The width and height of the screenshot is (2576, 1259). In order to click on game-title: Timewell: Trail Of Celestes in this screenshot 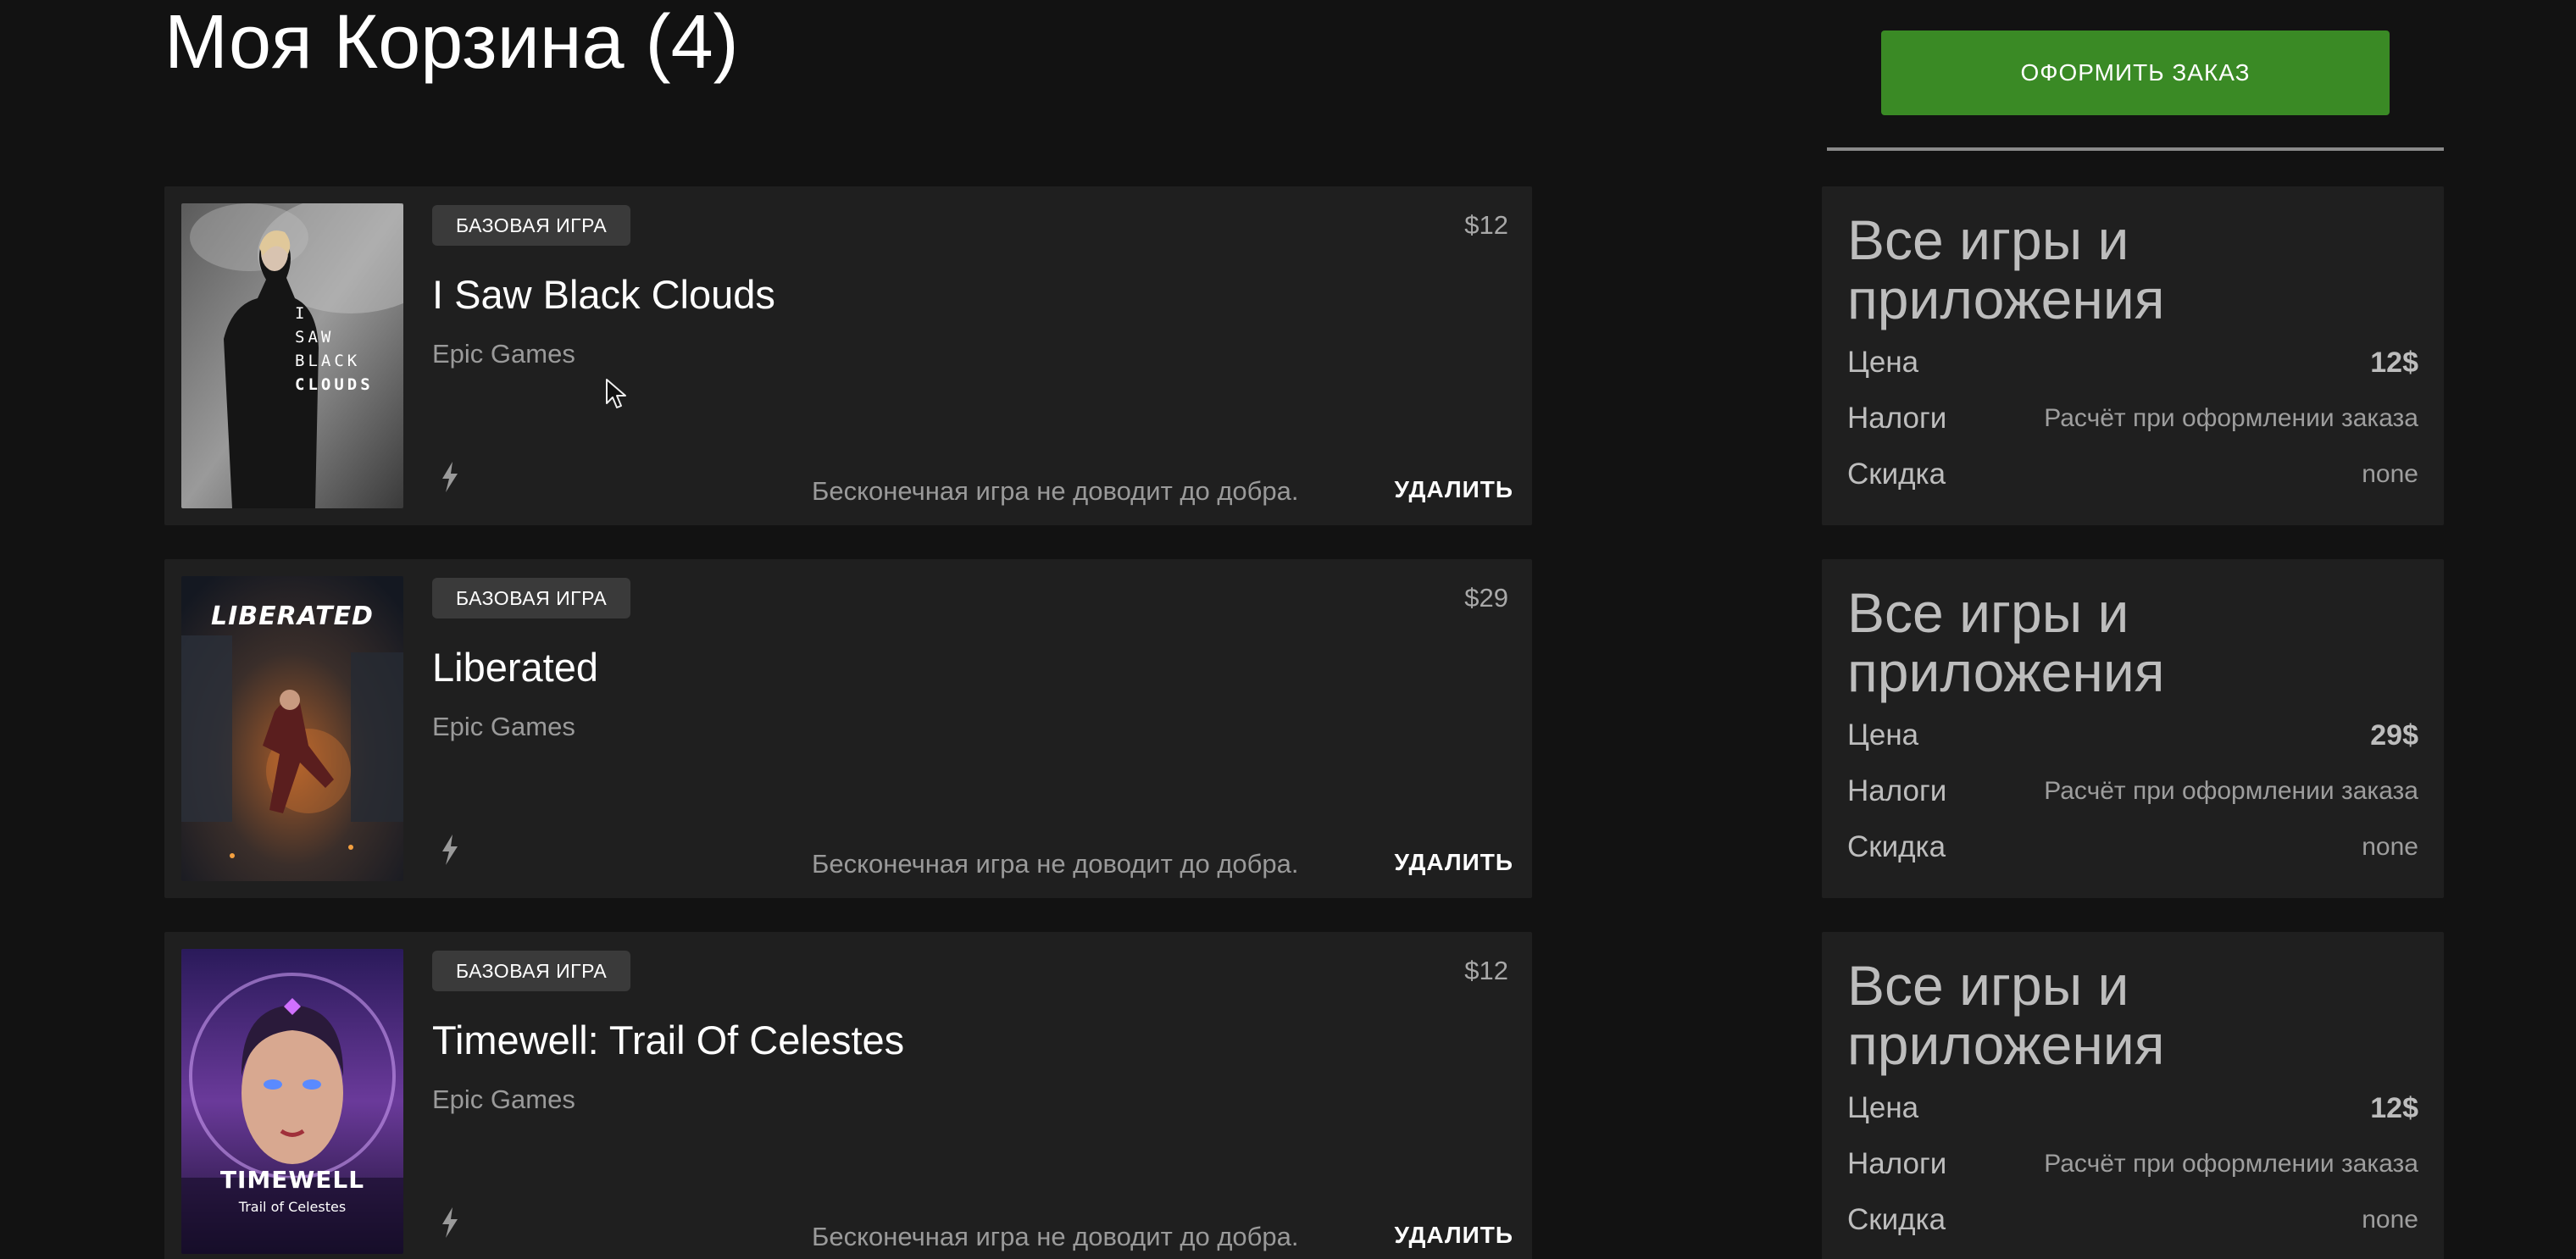, I will do `click(668, 1041)`.